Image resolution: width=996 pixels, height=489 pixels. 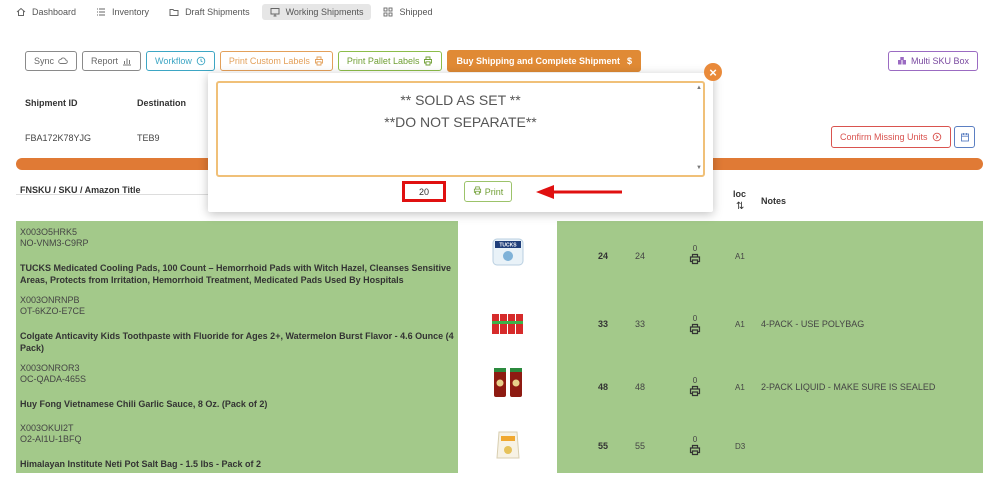 What do you see at coordinates (416, 12) in the screenshot?
I see `nav-label: Shipped` at bounding box center [416, 12].